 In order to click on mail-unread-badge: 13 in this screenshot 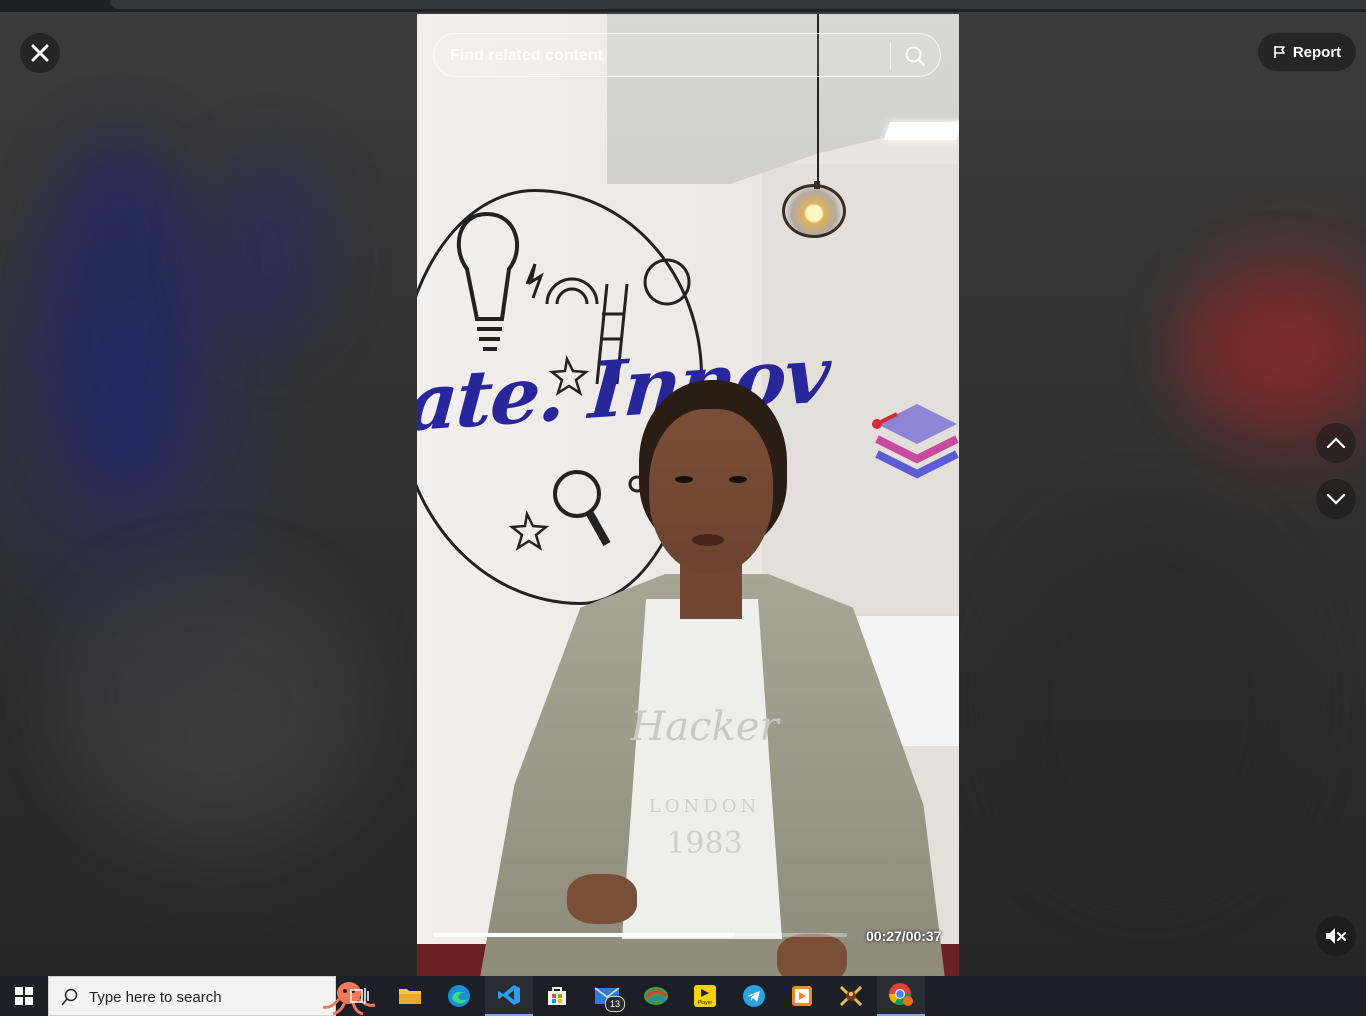, I will do `click(615, 1004)`.